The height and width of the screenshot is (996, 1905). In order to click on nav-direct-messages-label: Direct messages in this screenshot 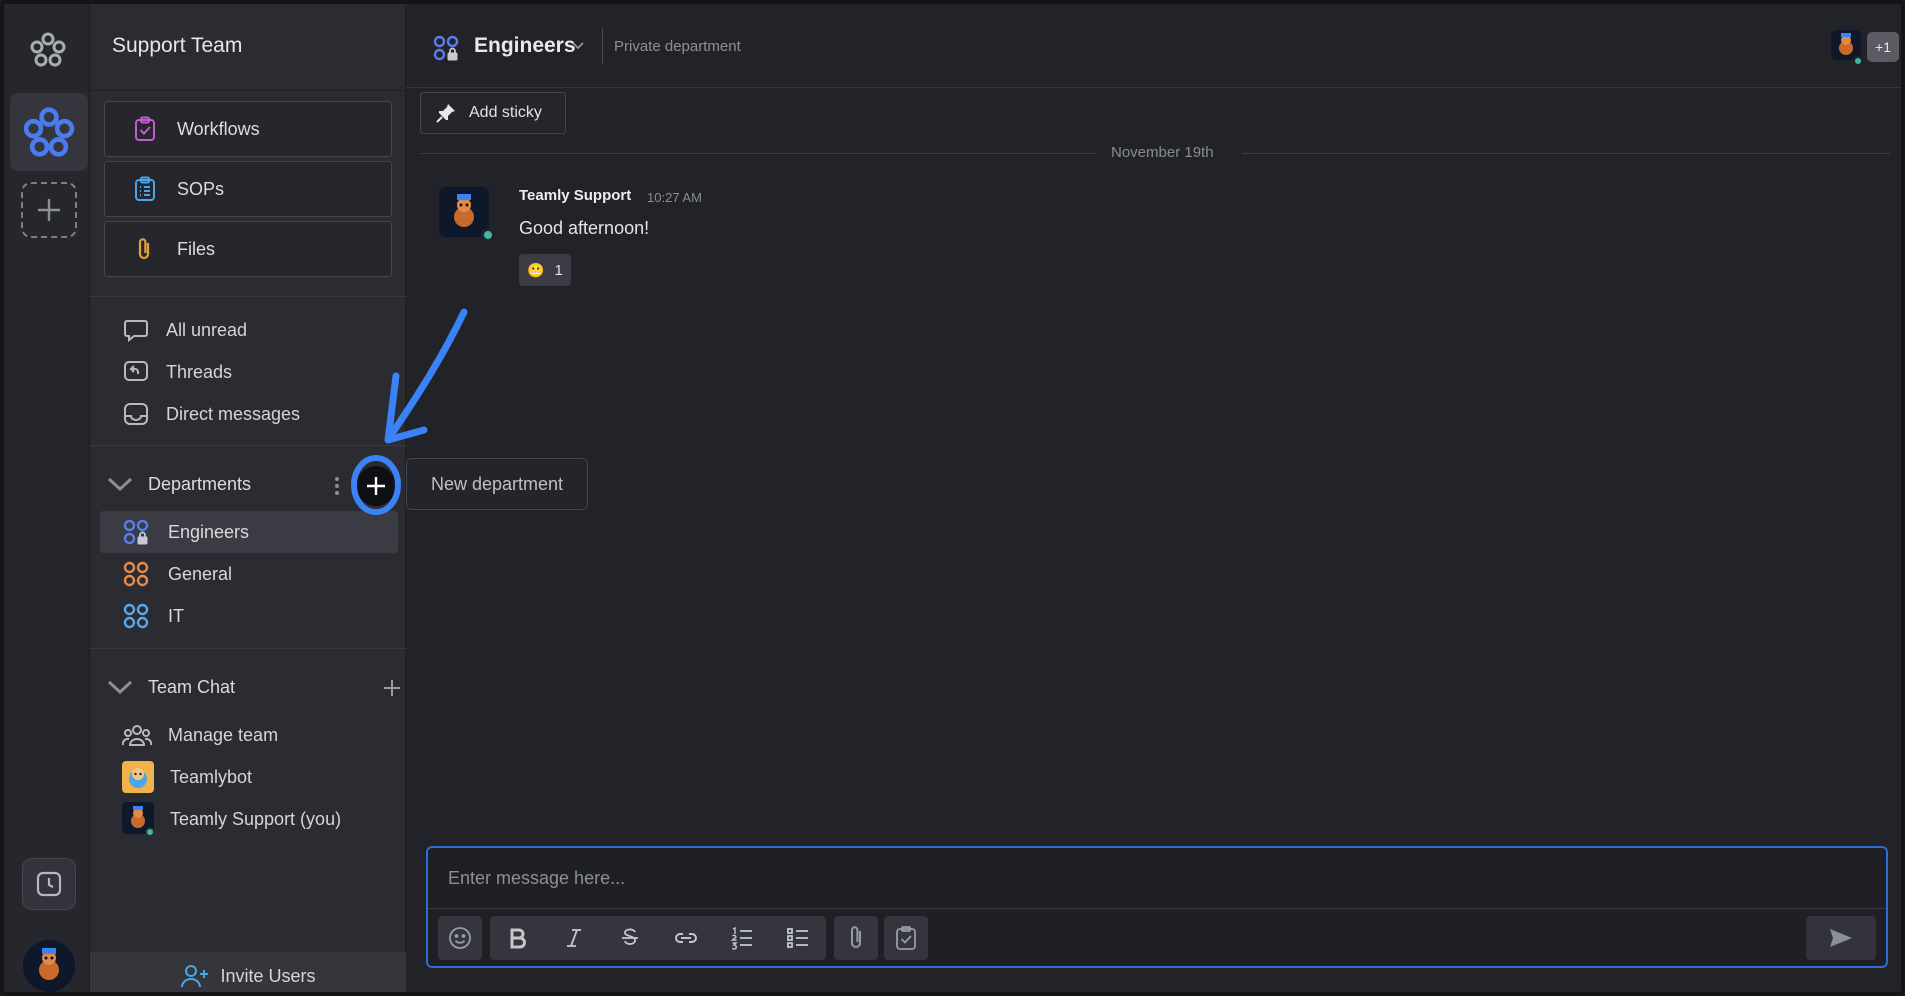, I will do `click(233, 413)`.